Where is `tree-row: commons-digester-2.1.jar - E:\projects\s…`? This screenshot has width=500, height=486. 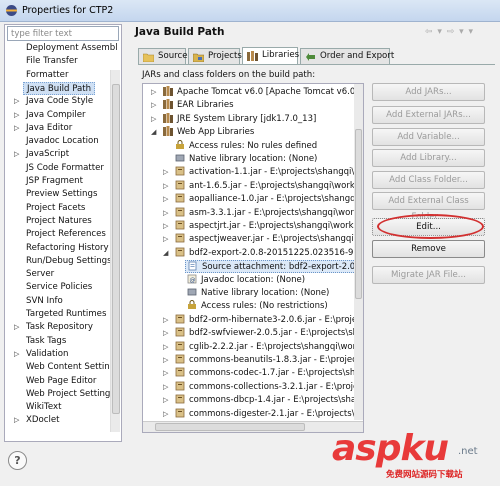 tree-row: commons-digester-2.1.jar - E:\projects\s… is located at coordinates (269, 414).